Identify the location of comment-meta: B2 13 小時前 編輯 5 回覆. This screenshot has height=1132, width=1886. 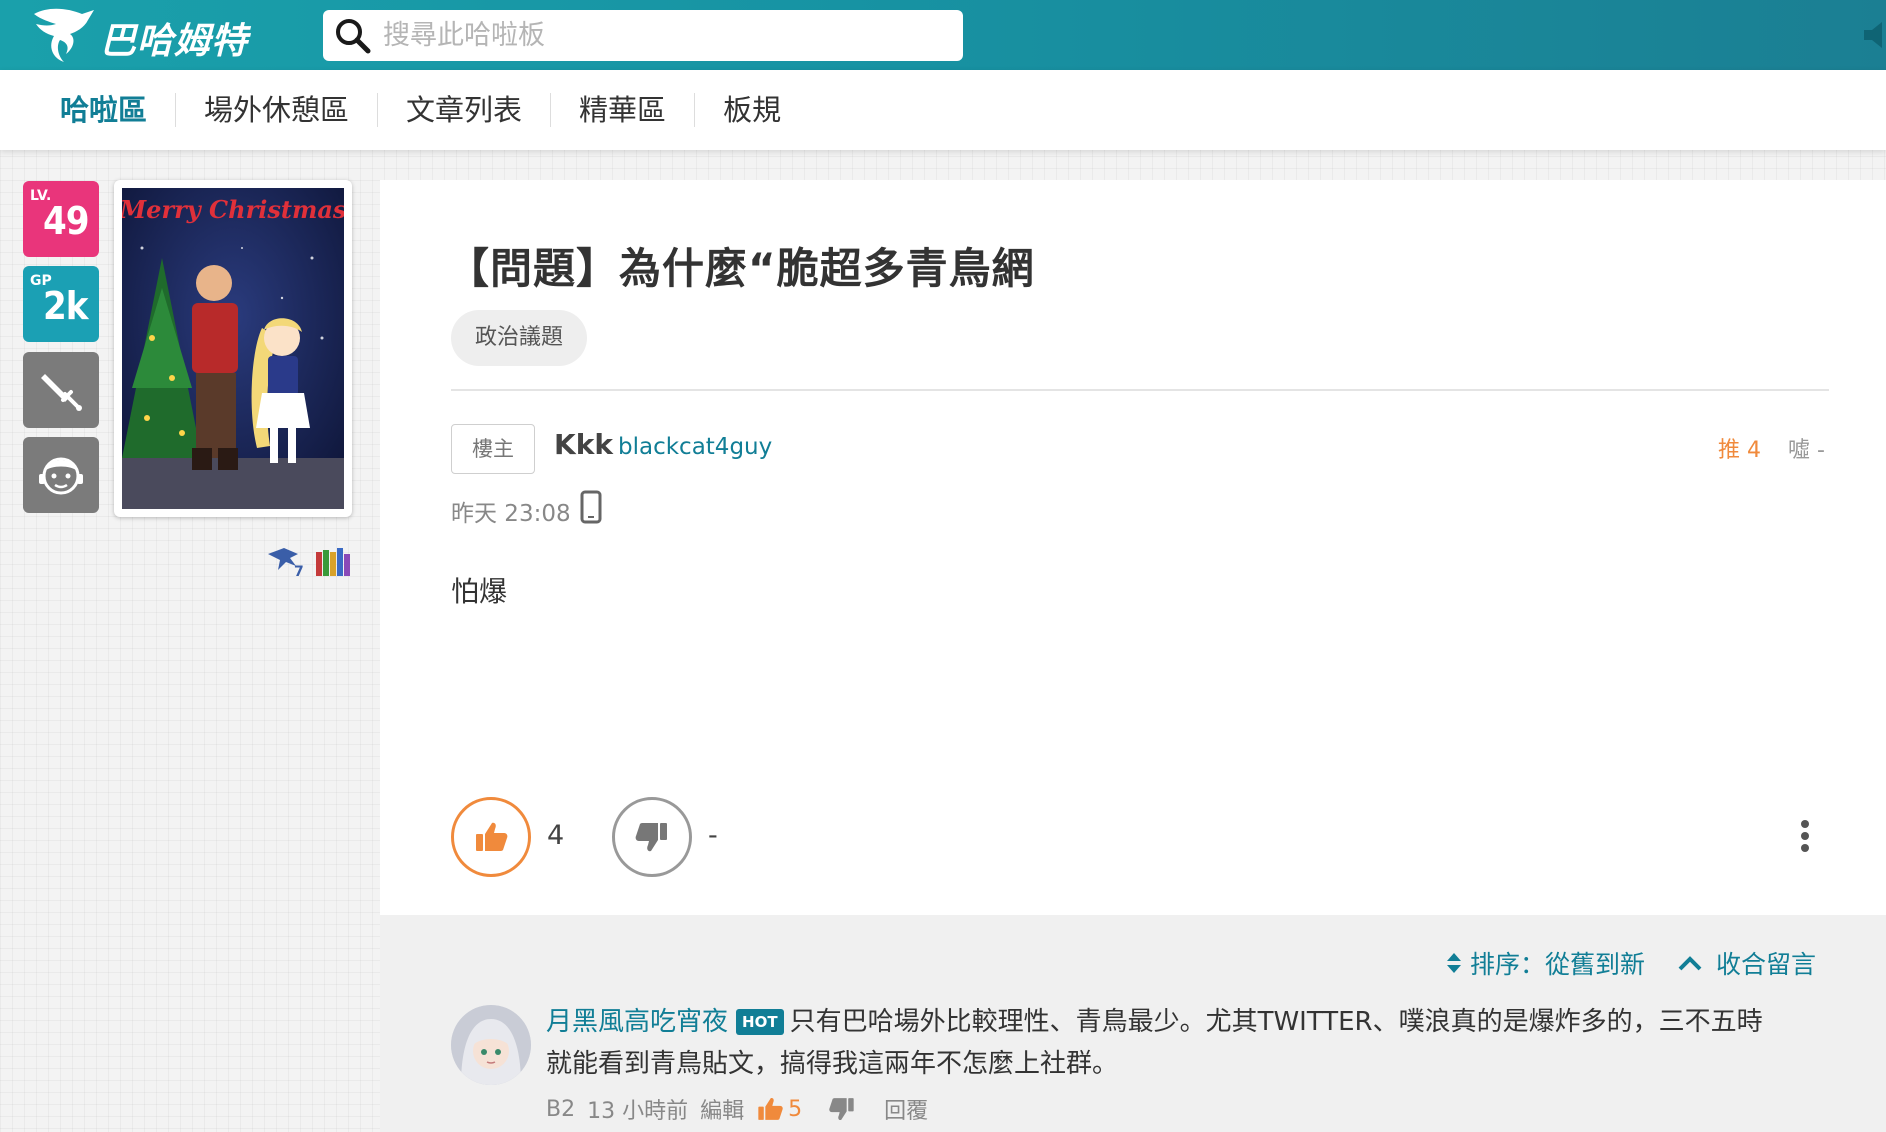
(743, 1109).